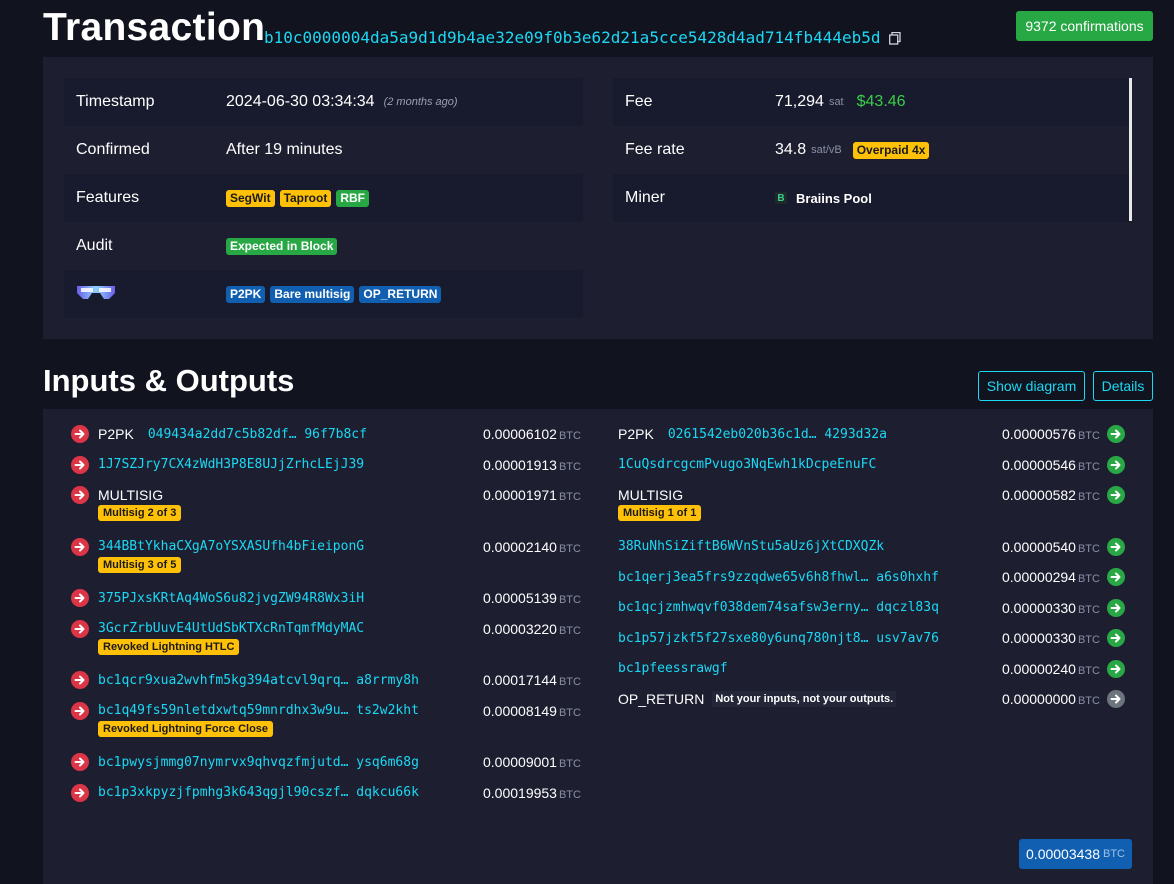 Image resolution: width=1174 pixels, height=884 pixels. Describe the element at coordinates (673, 668) in the screenshot. I see `address-link: bc1pfeessrawgf` at that location.